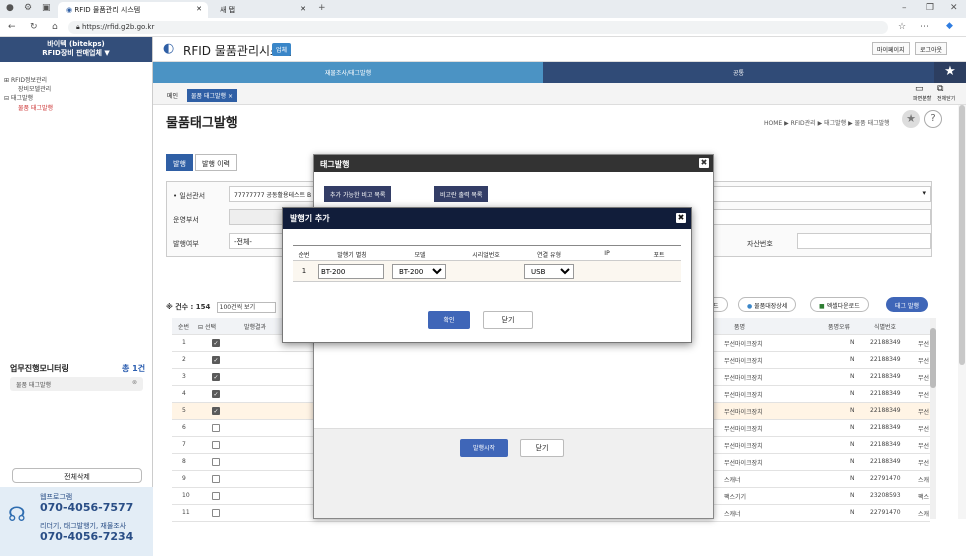  Describe the element at coordinates (750, 306) in the screenshot. I see `check-circle-icon: ●` at that location.